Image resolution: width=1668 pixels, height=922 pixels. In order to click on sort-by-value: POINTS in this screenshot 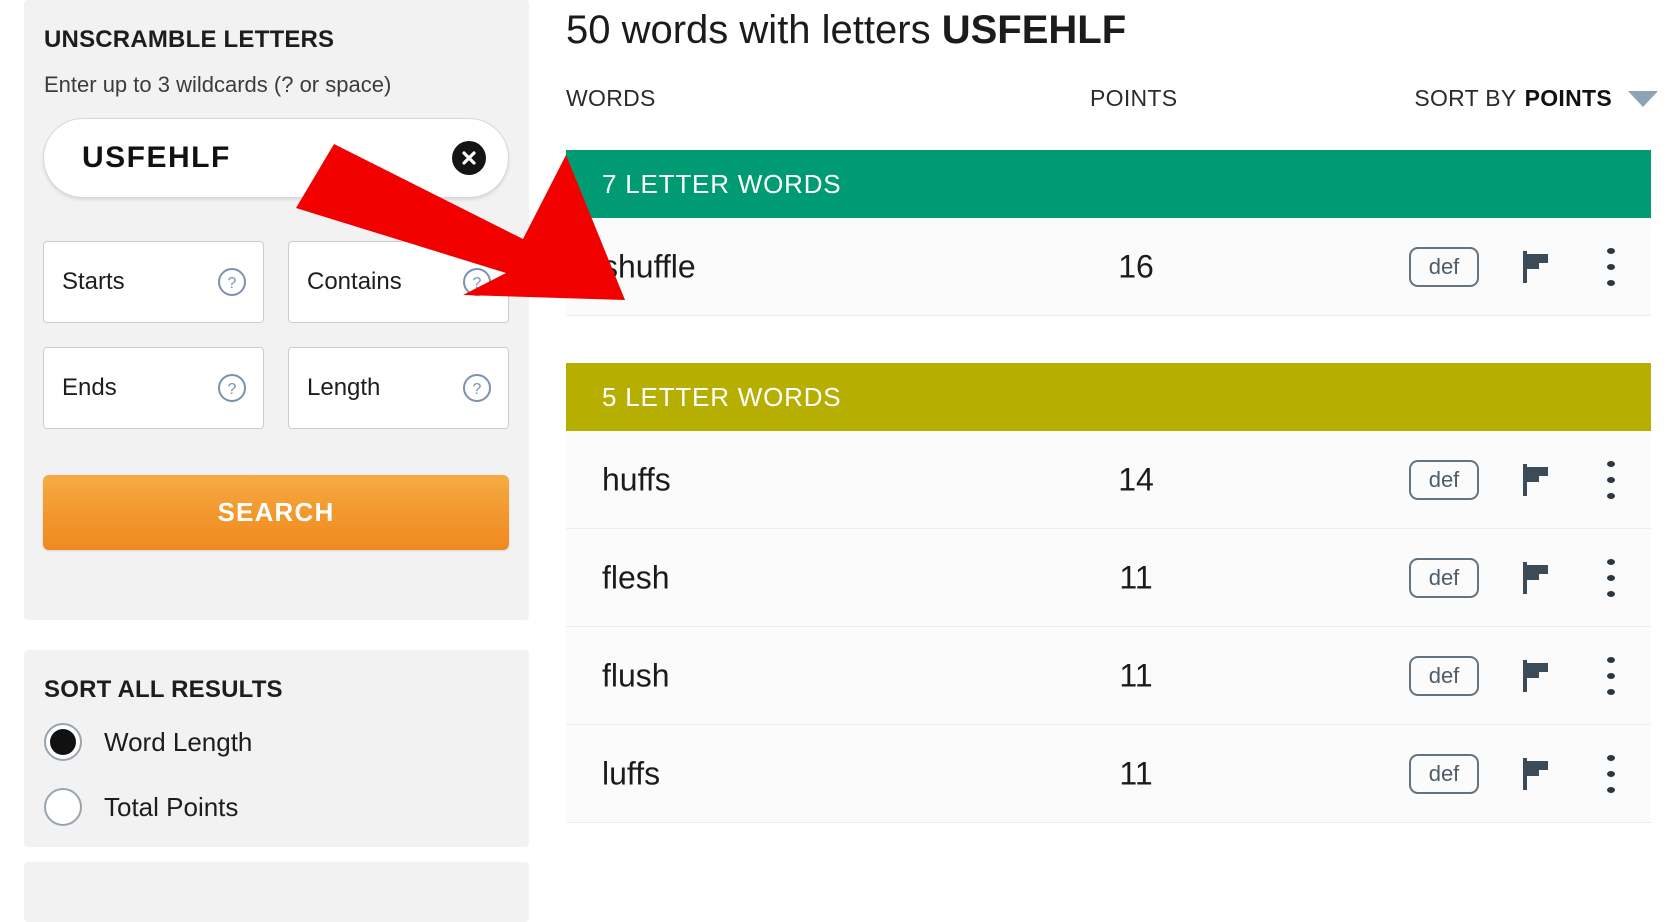, I will do `click(1568, 98)`.